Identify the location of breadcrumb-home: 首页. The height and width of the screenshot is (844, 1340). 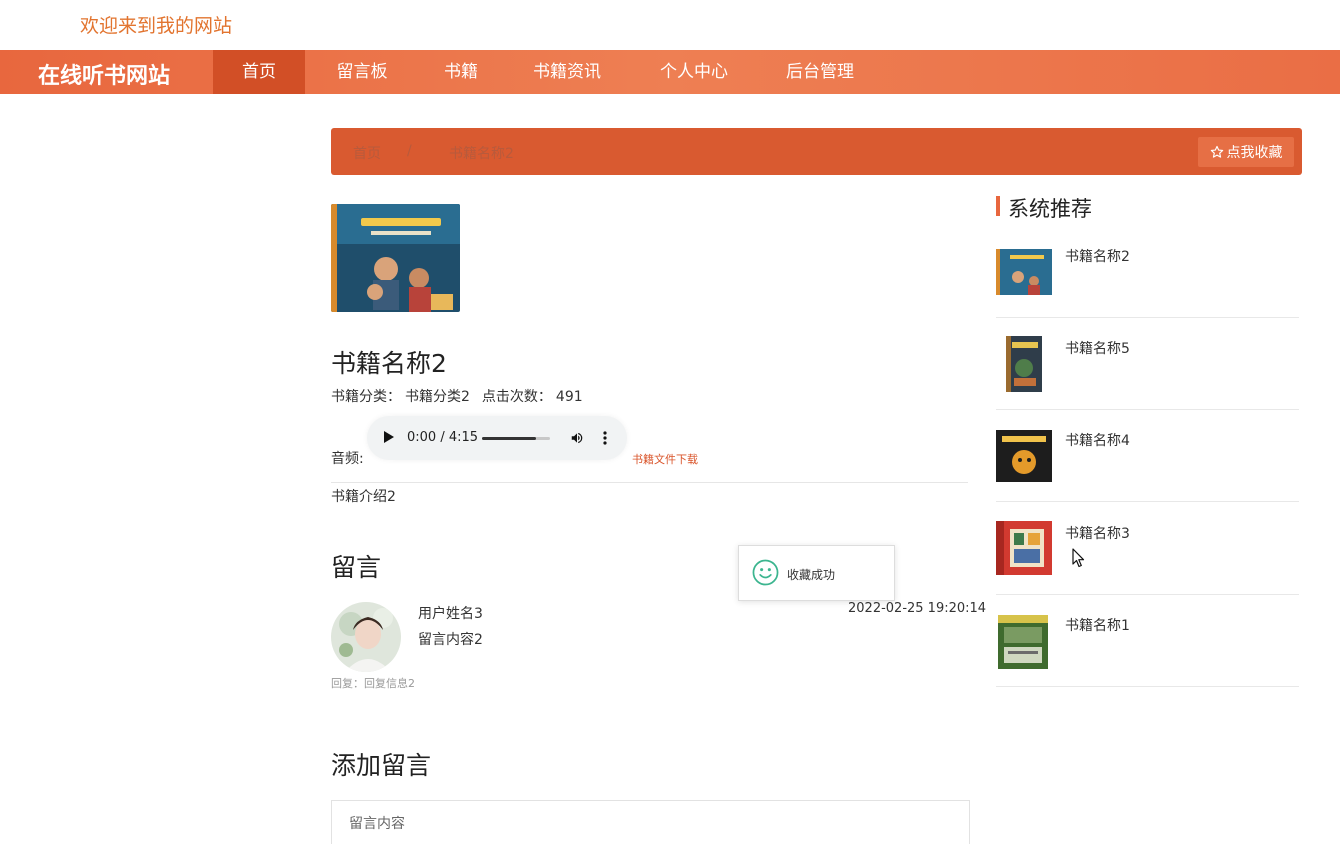
(367, 153).